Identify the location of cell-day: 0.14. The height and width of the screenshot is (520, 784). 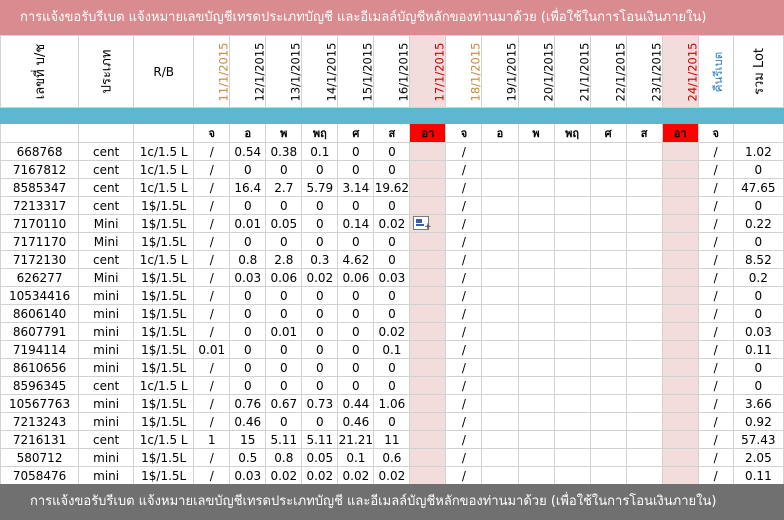
(356, 223).